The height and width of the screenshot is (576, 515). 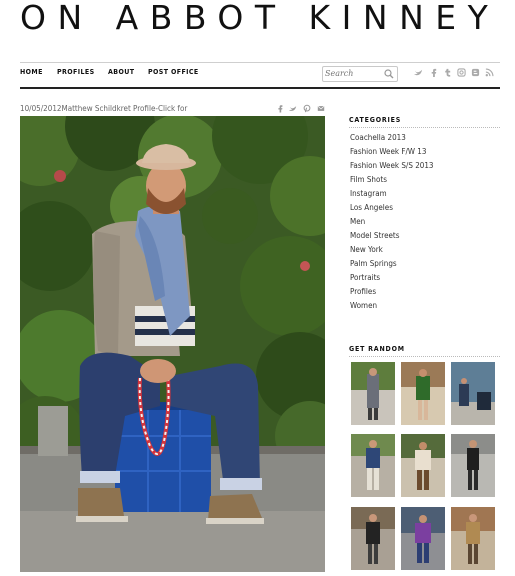 What do you see at coordinates (392, 152) in the screenshot?
I see `category-fashion-week-fw-13: Fashion Week F/W 13` at bounding box center [392, 152].